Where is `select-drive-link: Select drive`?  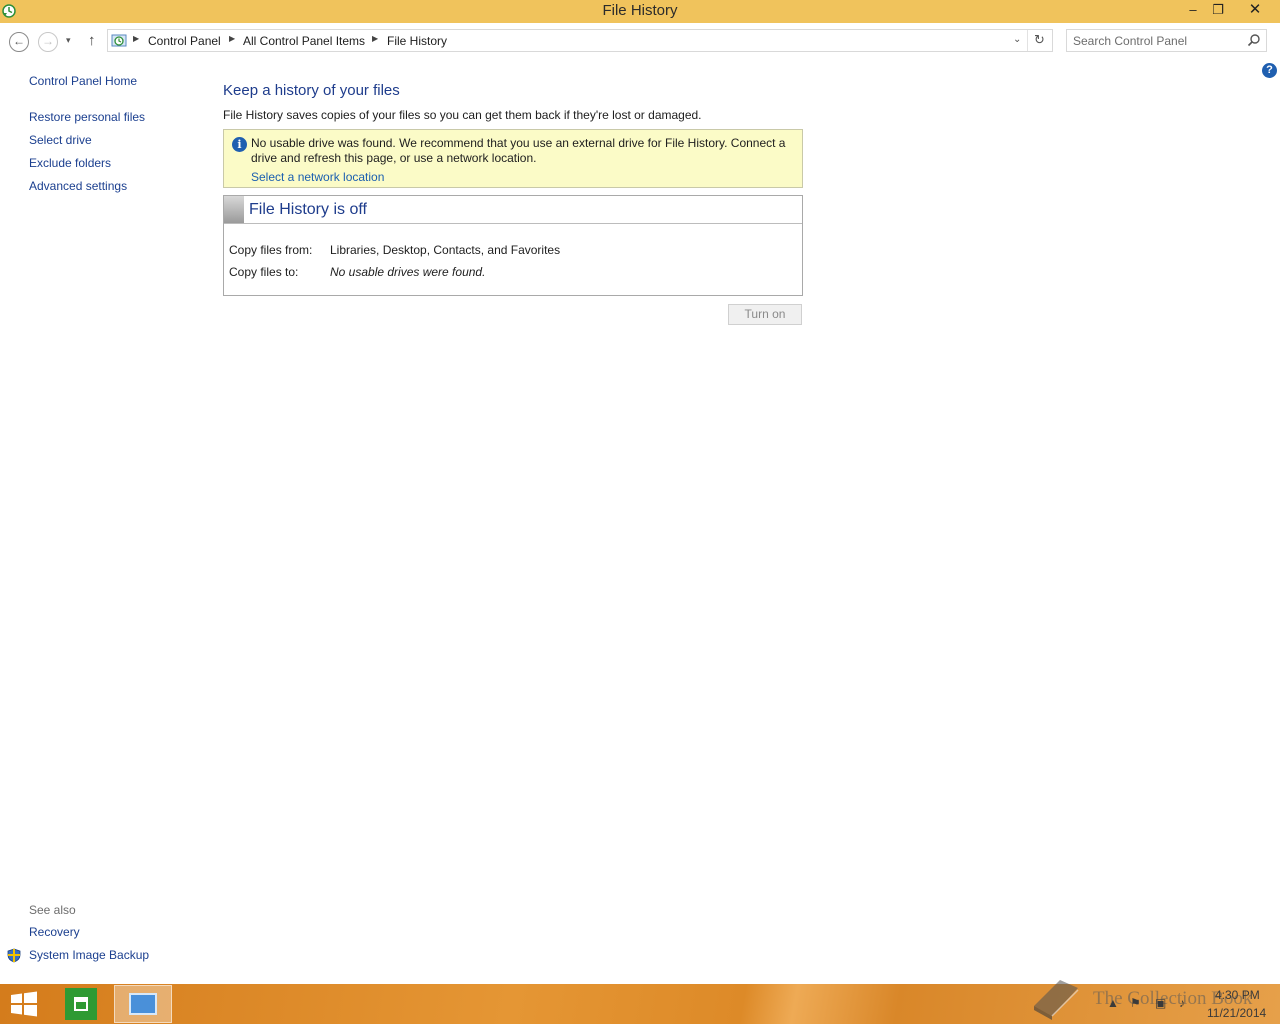
select-drive-link: Select drive is located at coordinates (60, 140).